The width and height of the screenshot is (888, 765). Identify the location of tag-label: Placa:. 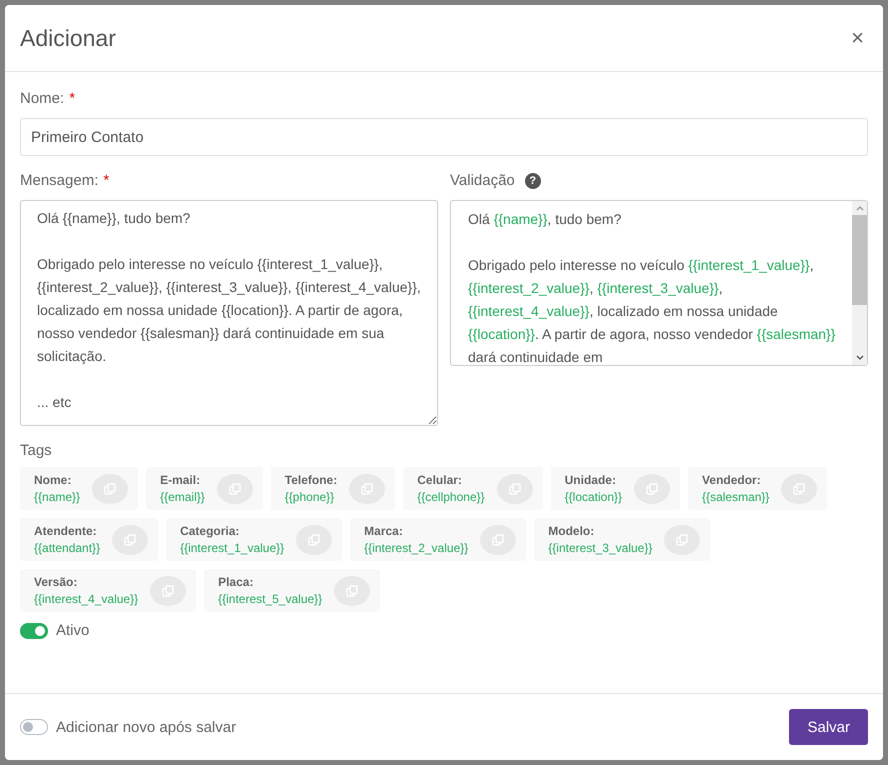
(236, 582).